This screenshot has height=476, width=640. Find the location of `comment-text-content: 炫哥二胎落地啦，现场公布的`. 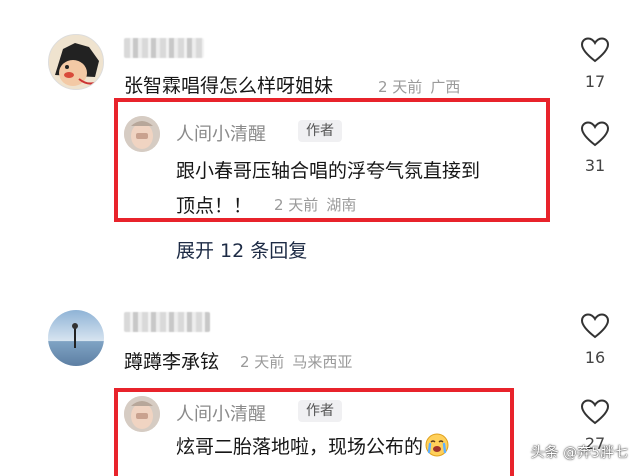

comment-text-content: 炫哥二胎落地啦，现场公布的 is located at coordinates (300, 447).